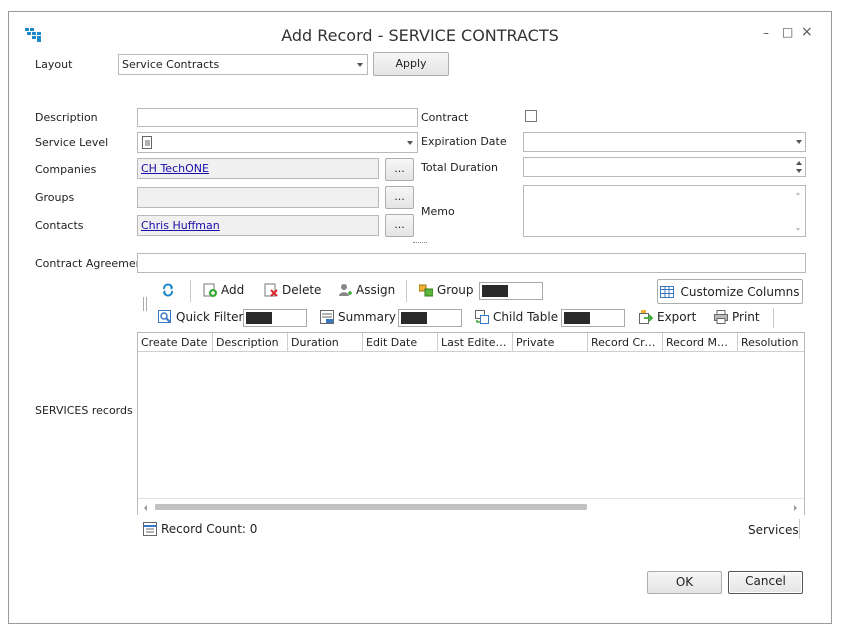  I want to click on add-icon, so click(210, 290).